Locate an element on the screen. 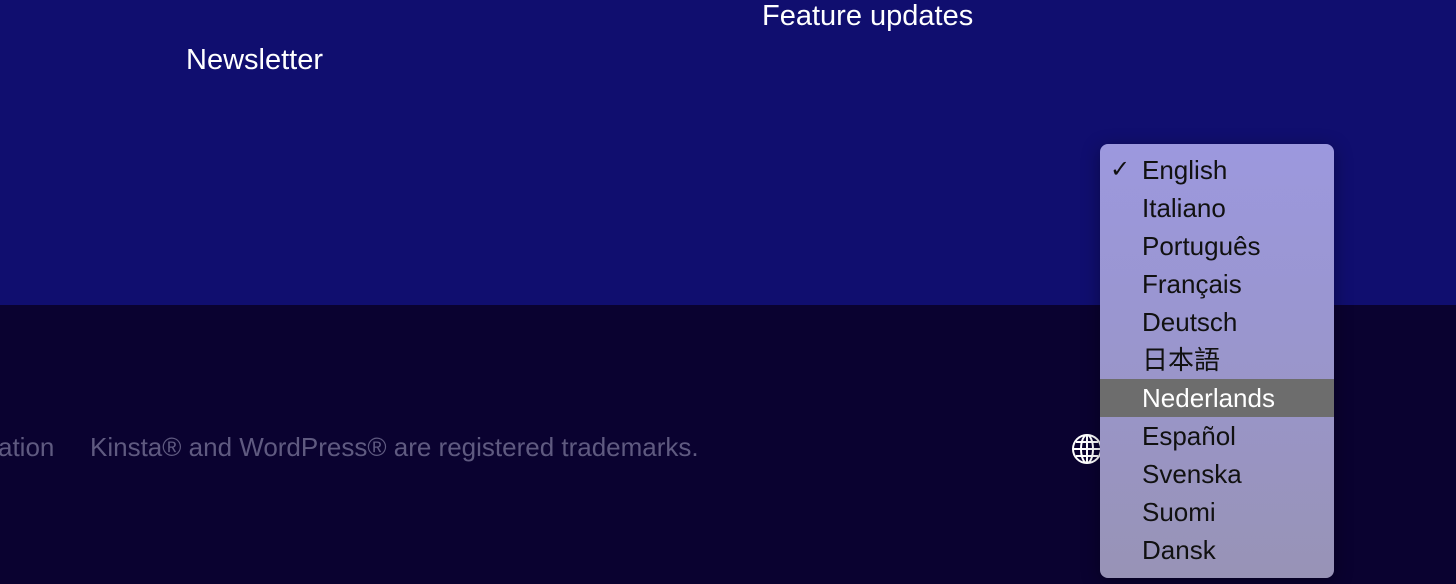  language-option: 日本語 is located at coordinates (1217, 360).